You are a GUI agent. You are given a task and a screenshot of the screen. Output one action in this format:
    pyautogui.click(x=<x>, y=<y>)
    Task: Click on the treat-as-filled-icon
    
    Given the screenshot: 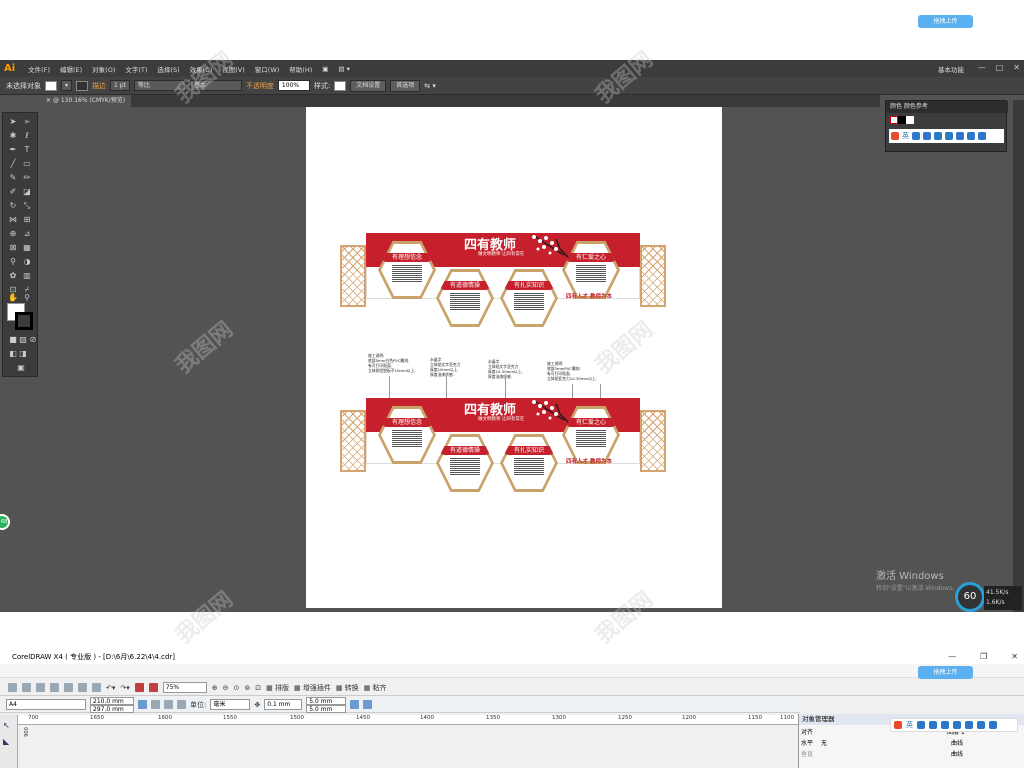 What is the action you would take?
    pyautogui.click(x=355, y=704)
    